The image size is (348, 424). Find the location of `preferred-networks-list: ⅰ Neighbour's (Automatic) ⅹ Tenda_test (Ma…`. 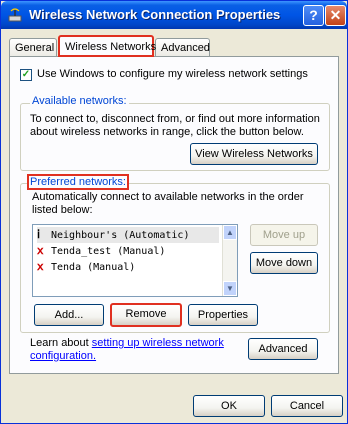

preferred-networks-list: ⅰ Neighbour's (Automatic) ⅹ Tenda_test (Ma… is located at coordinates (135, 260).